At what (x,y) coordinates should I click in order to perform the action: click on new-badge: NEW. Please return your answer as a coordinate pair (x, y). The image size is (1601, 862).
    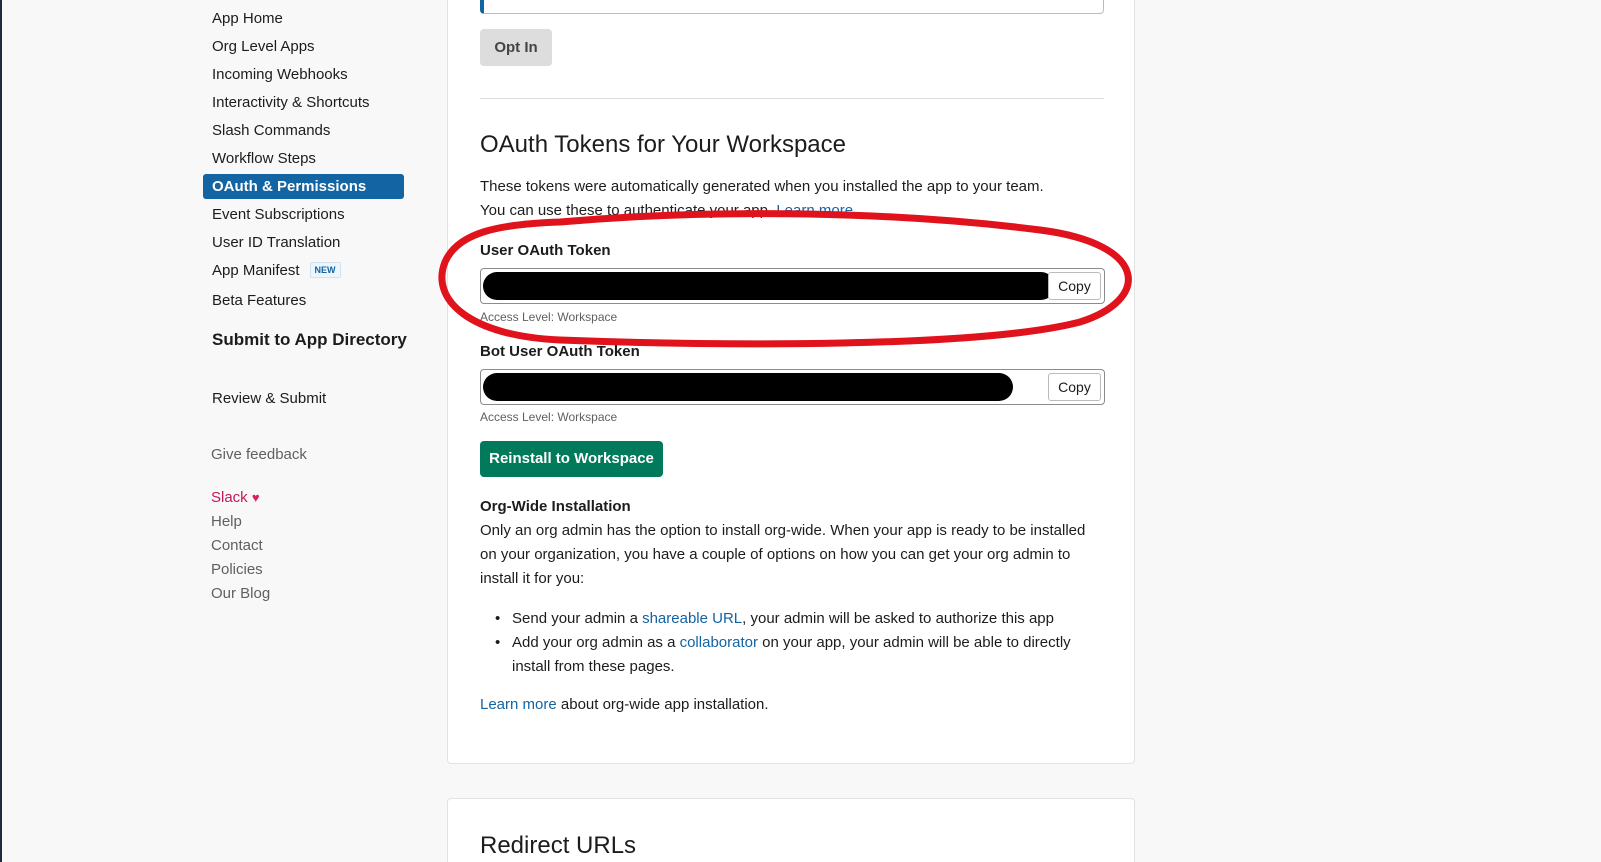
    Looking at the image, I should click on (325, 270).